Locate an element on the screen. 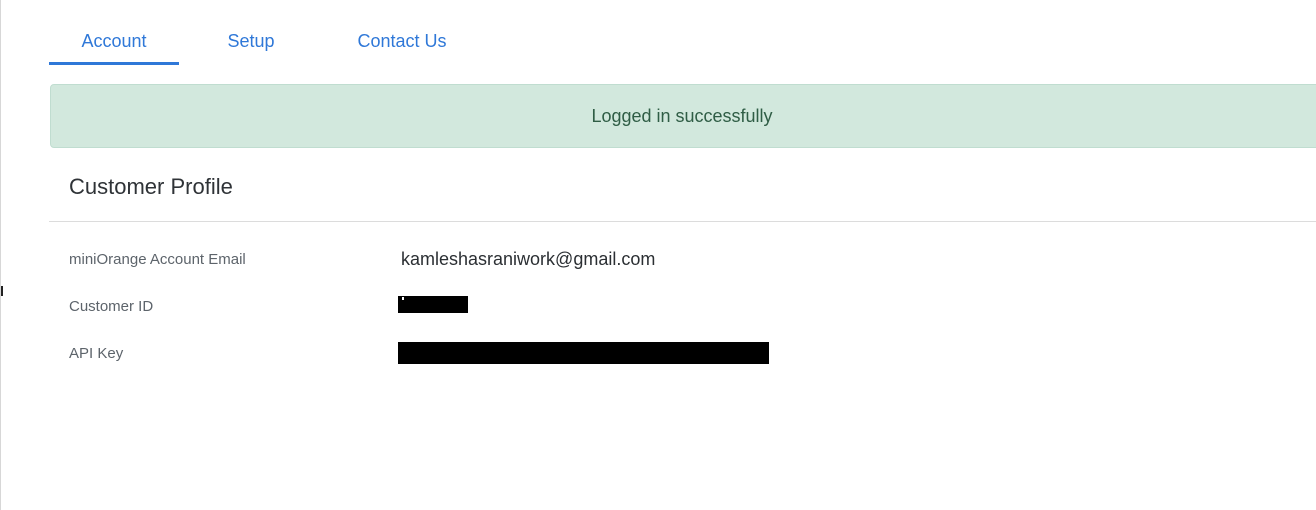 The height and width of the screenshot is (510, 1316). tab-contact-us-label: Contact Us is located at coordinates (402, 41).